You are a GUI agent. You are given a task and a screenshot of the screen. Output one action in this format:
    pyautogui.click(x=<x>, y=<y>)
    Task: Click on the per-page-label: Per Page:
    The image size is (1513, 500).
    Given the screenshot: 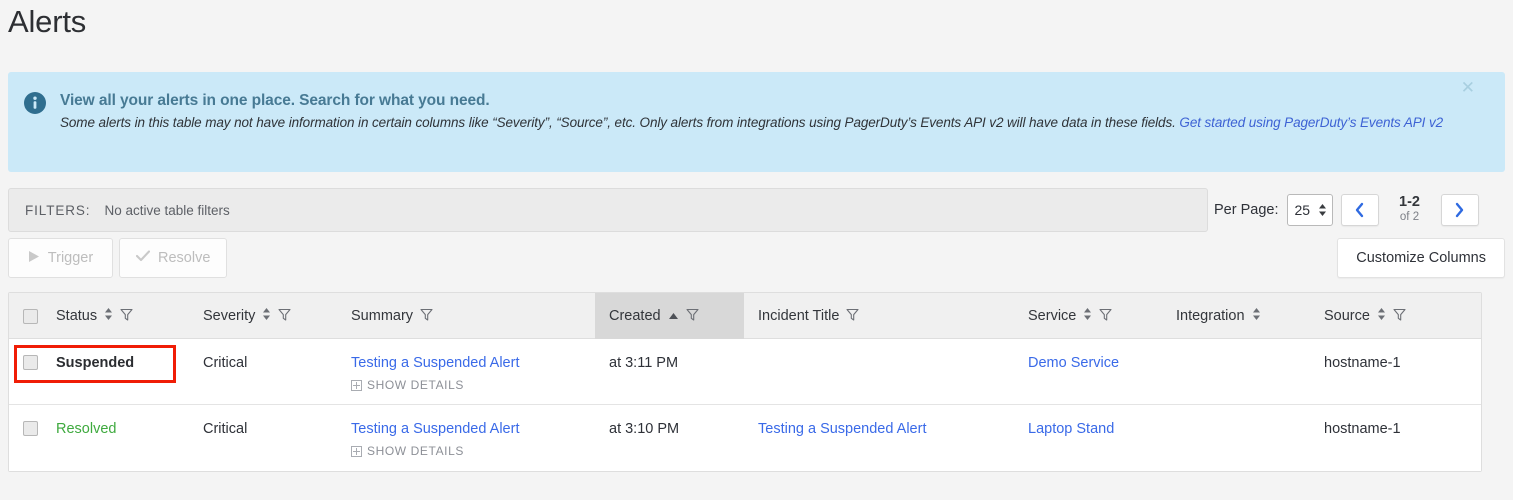 What is the action you would take?
    pyautogui.click(x=1246, y=210)
    